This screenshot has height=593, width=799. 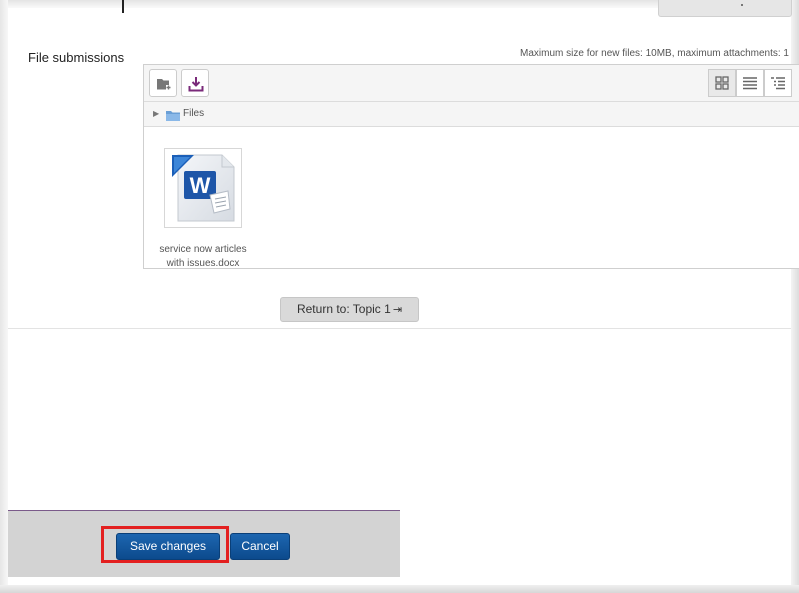 I want to click on cancel-button: Cancel, so click(x=260, y=546).